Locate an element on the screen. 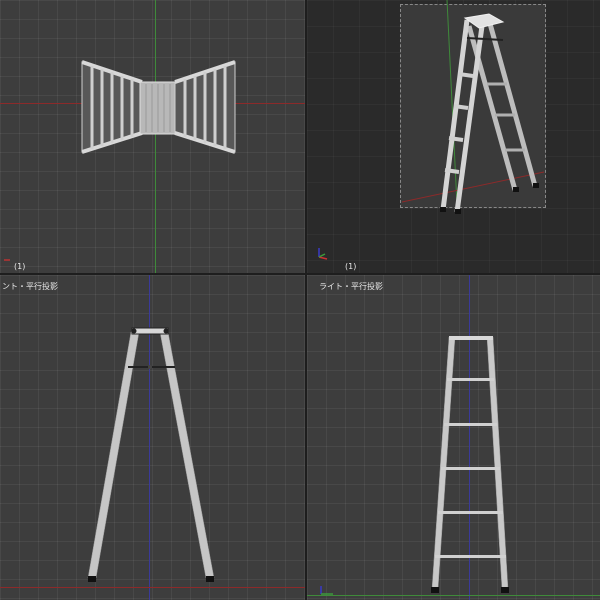  ladder-perspective-model is located at coordinates (473, 107).